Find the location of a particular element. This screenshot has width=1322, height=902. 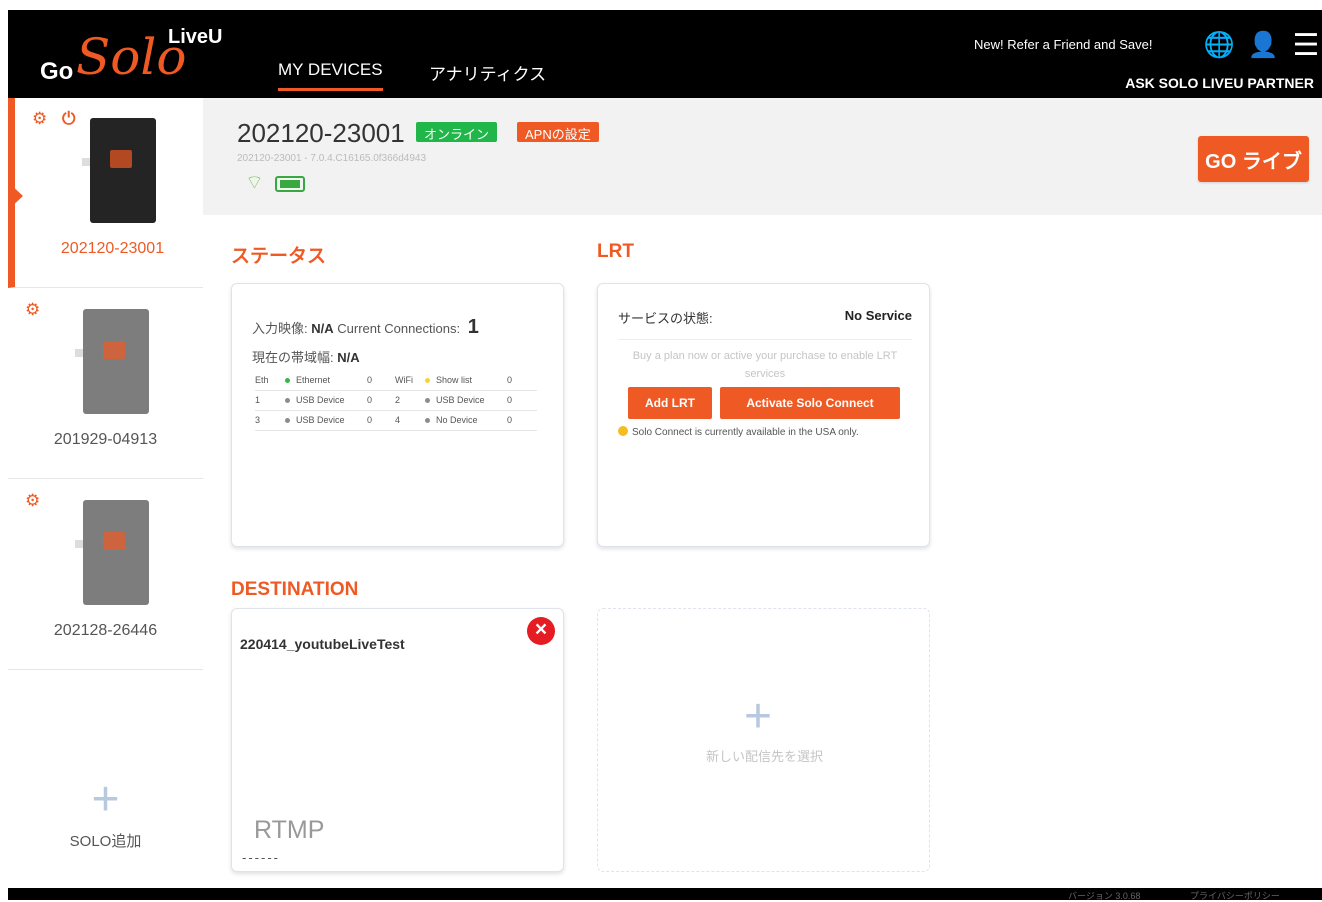

table-row: Eth Ethernet 0 WiFi Show list 0 is located at coordinates (396, 380).